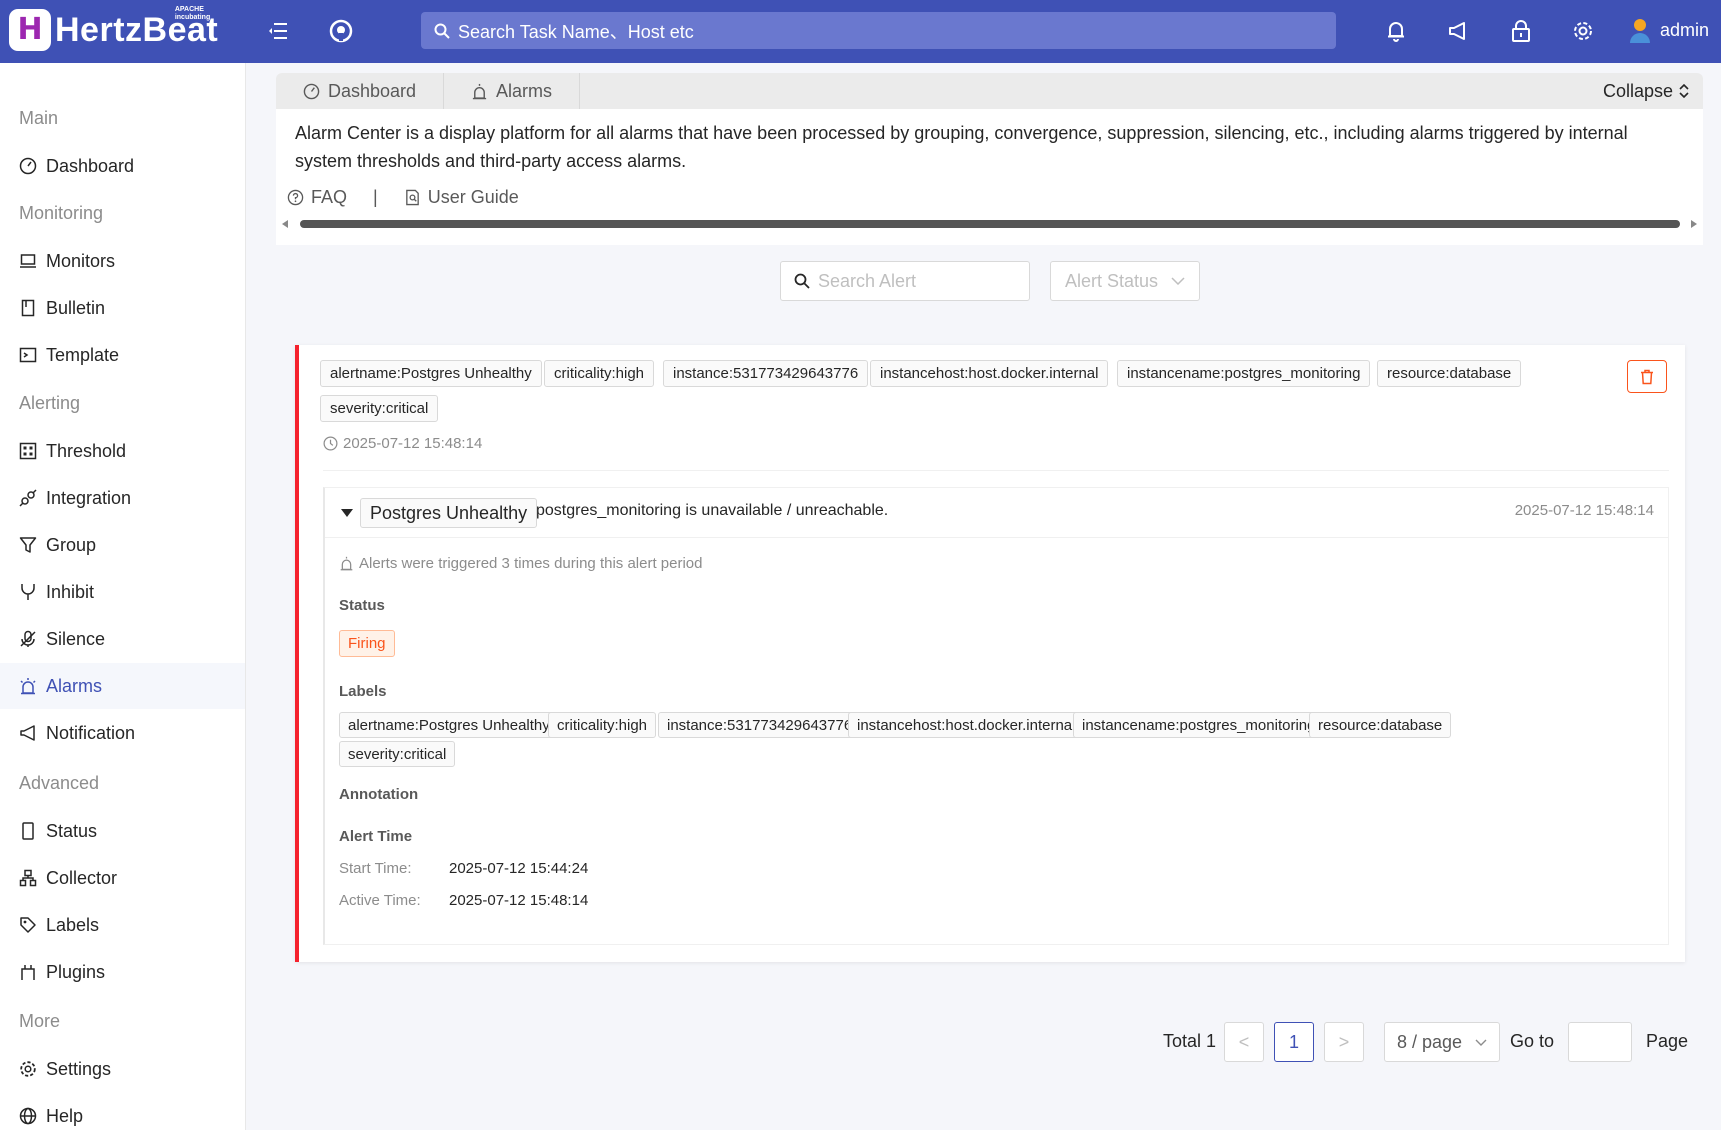  What do you see at coordinates (28, 925) in the screenshot?
I see `tag-icon` at bounding box center [28, 925].